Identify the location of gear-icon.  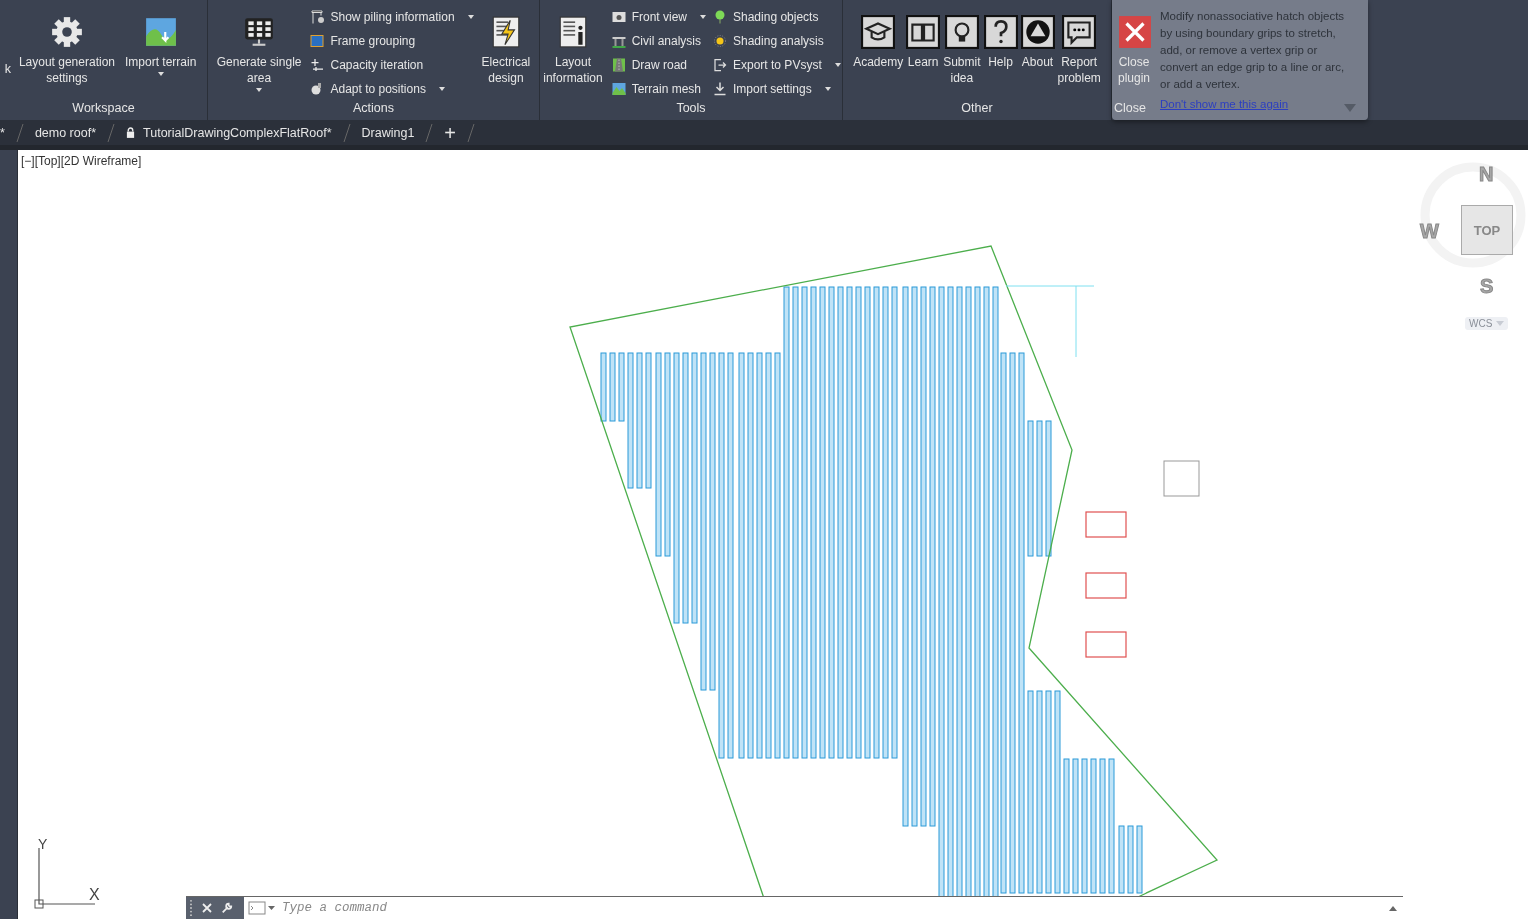
(66, 32).